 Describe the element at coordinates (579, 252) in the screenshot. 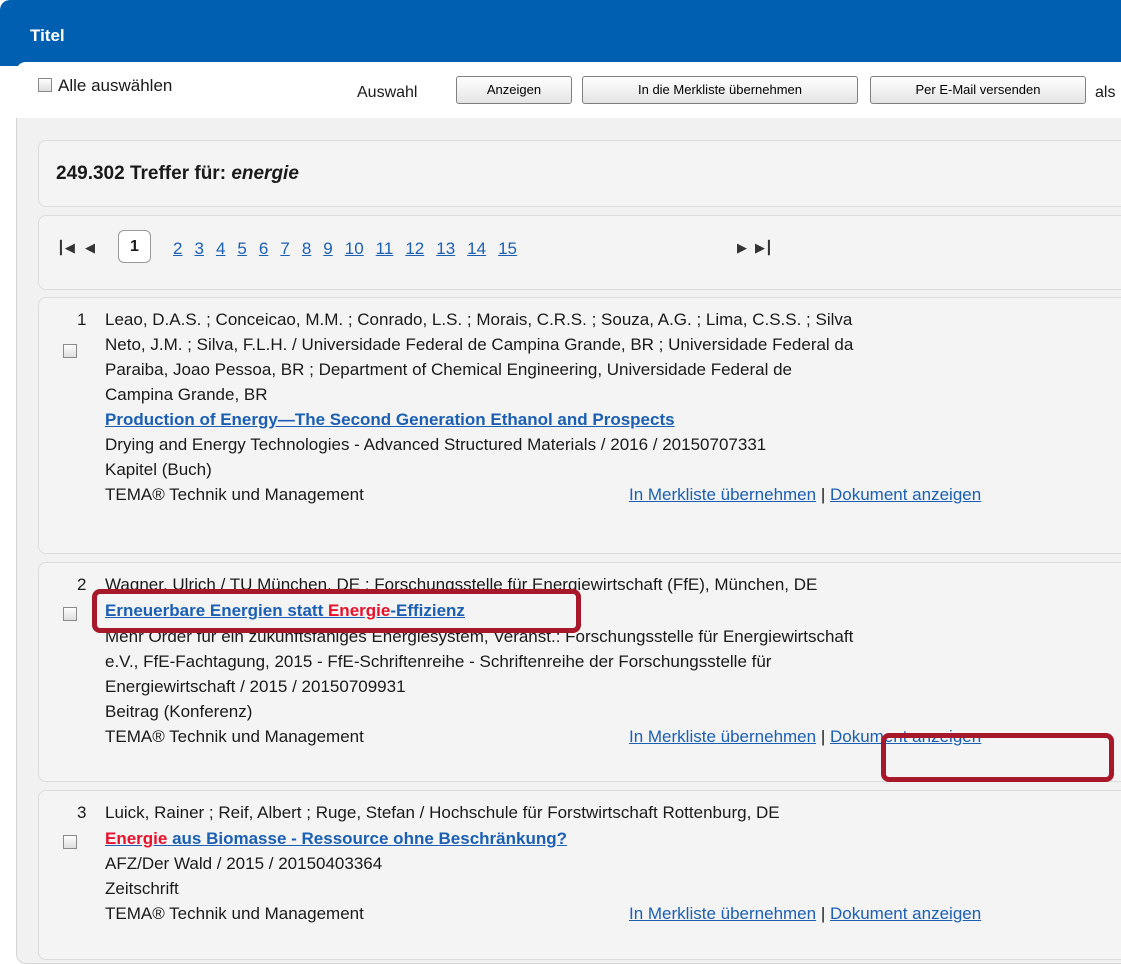

I see `pagination: ┃◀ ◀ 1 2 3 4 5 6 7 8 9 10 11 12 13 14 15 ▶ ▶┃` at that location.